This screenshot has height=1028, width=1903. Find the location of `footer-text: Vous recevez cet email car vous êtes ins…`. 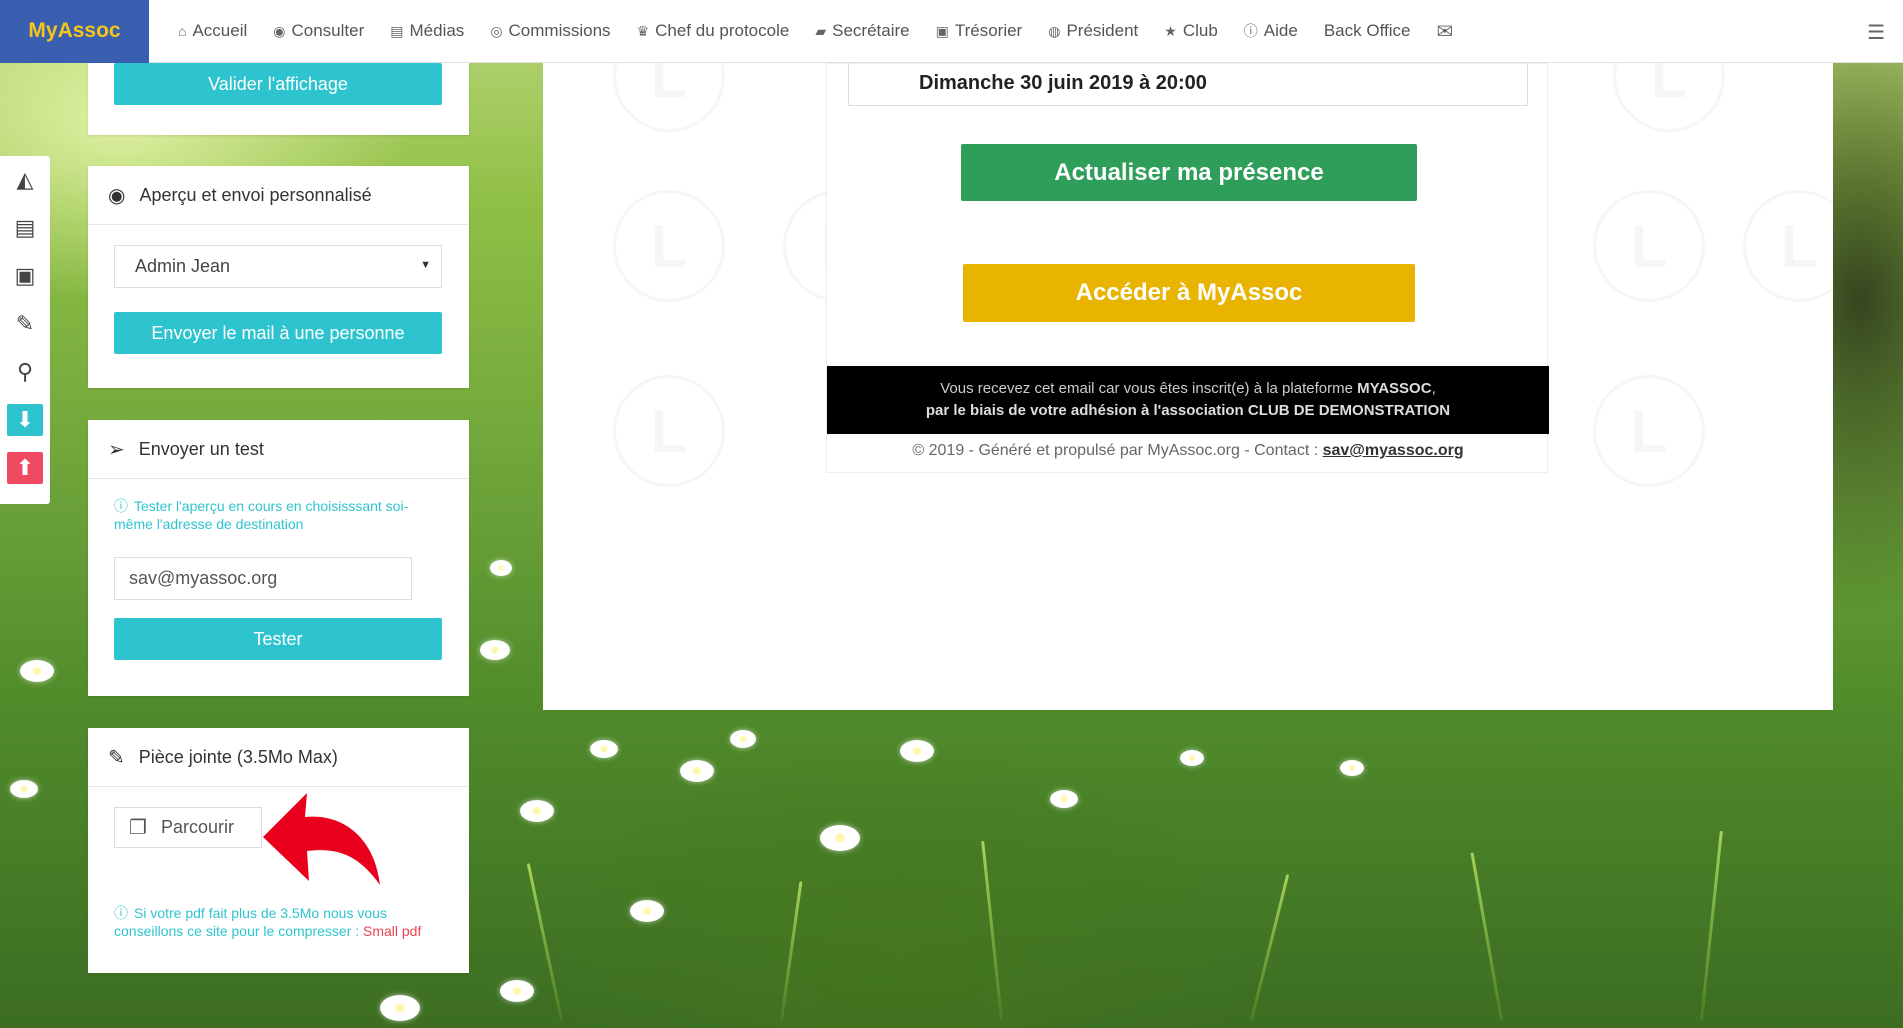

footer-text: Vous recevez cet email car vous êtes ins… is located at coordinates (1149, 388).